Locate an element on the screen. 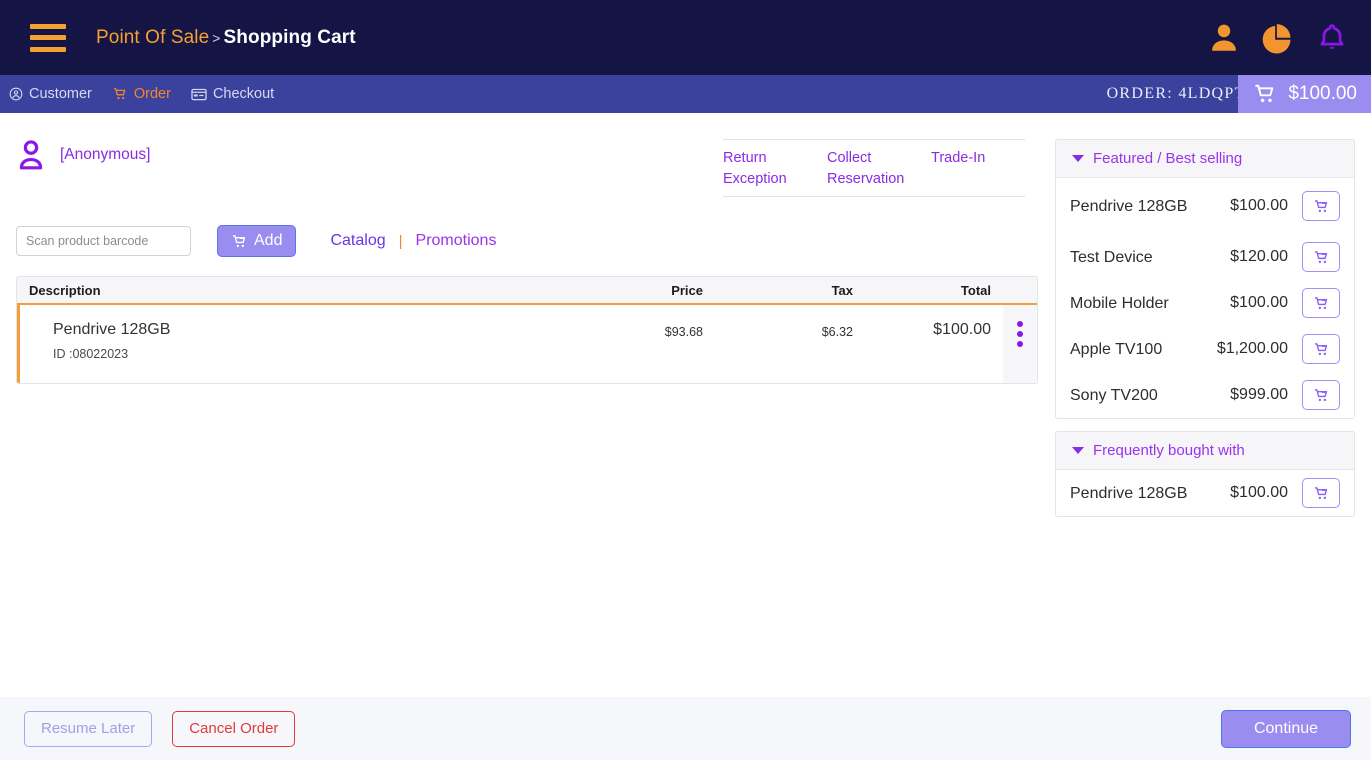 This screenshot has width=1371, height=760. breadcrumb-current: Shopping Cart is located at coordinates (289, 37).